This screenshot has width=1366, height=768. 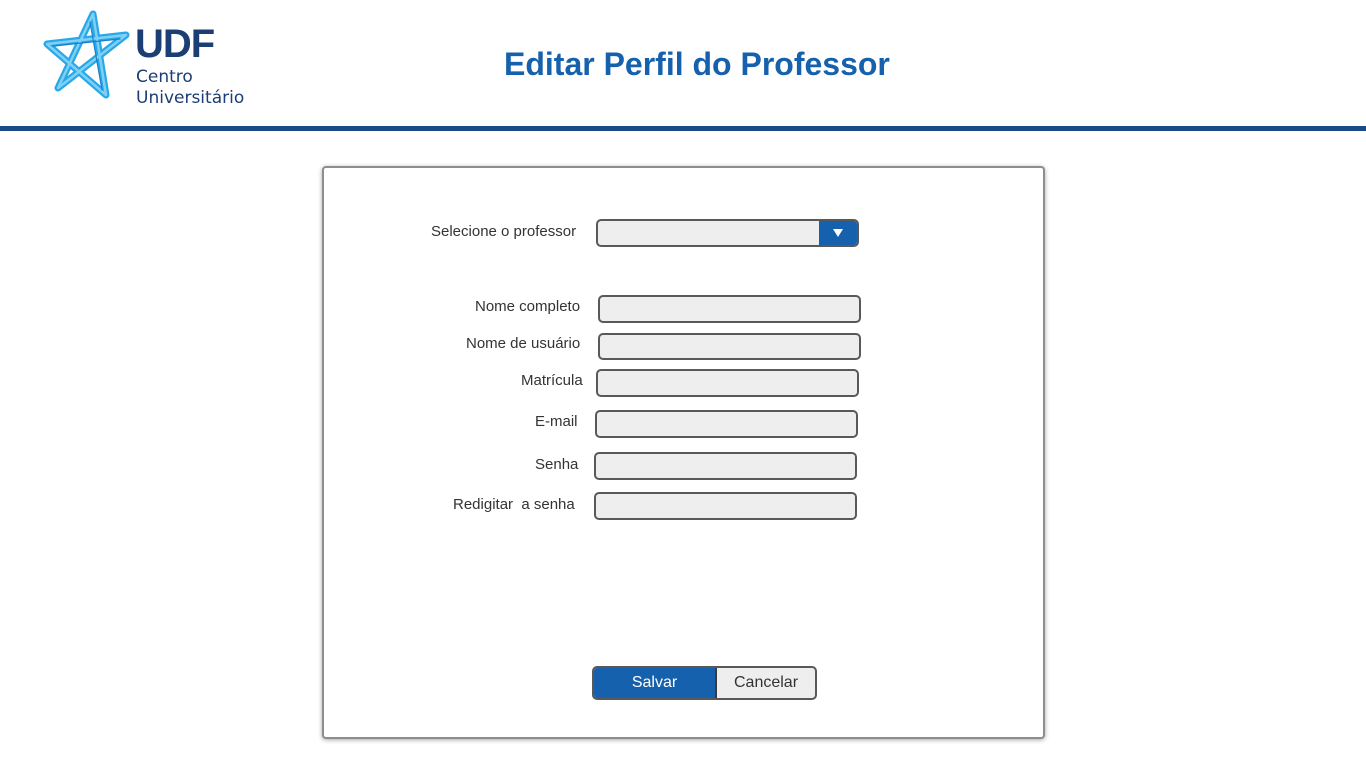 I want to click on registration-input, so click(x=727, y=383).